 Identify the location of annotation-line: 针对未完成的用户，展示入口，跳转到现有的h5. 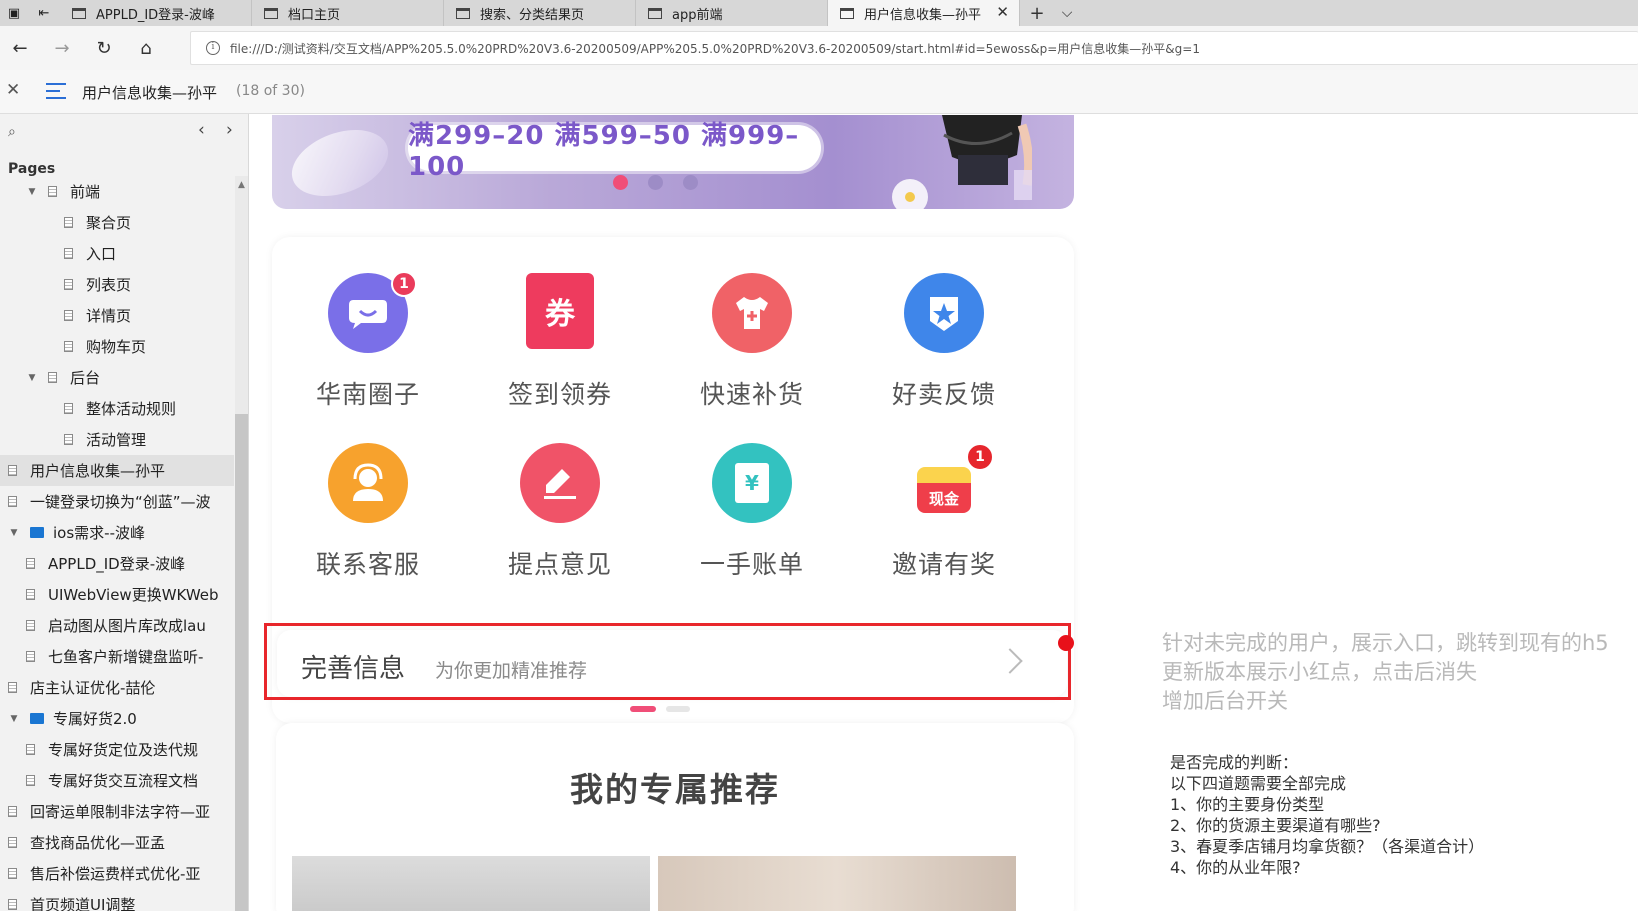
(1385, 643).